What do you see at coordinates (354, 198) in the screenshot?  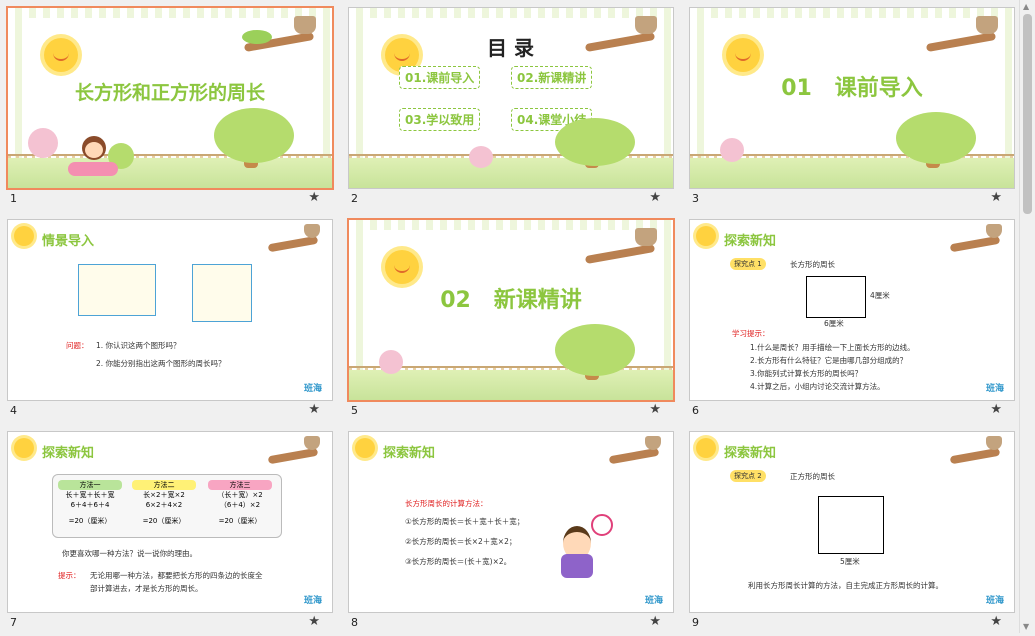 I see `slide-number: 2` at bounding box center [354, 198].